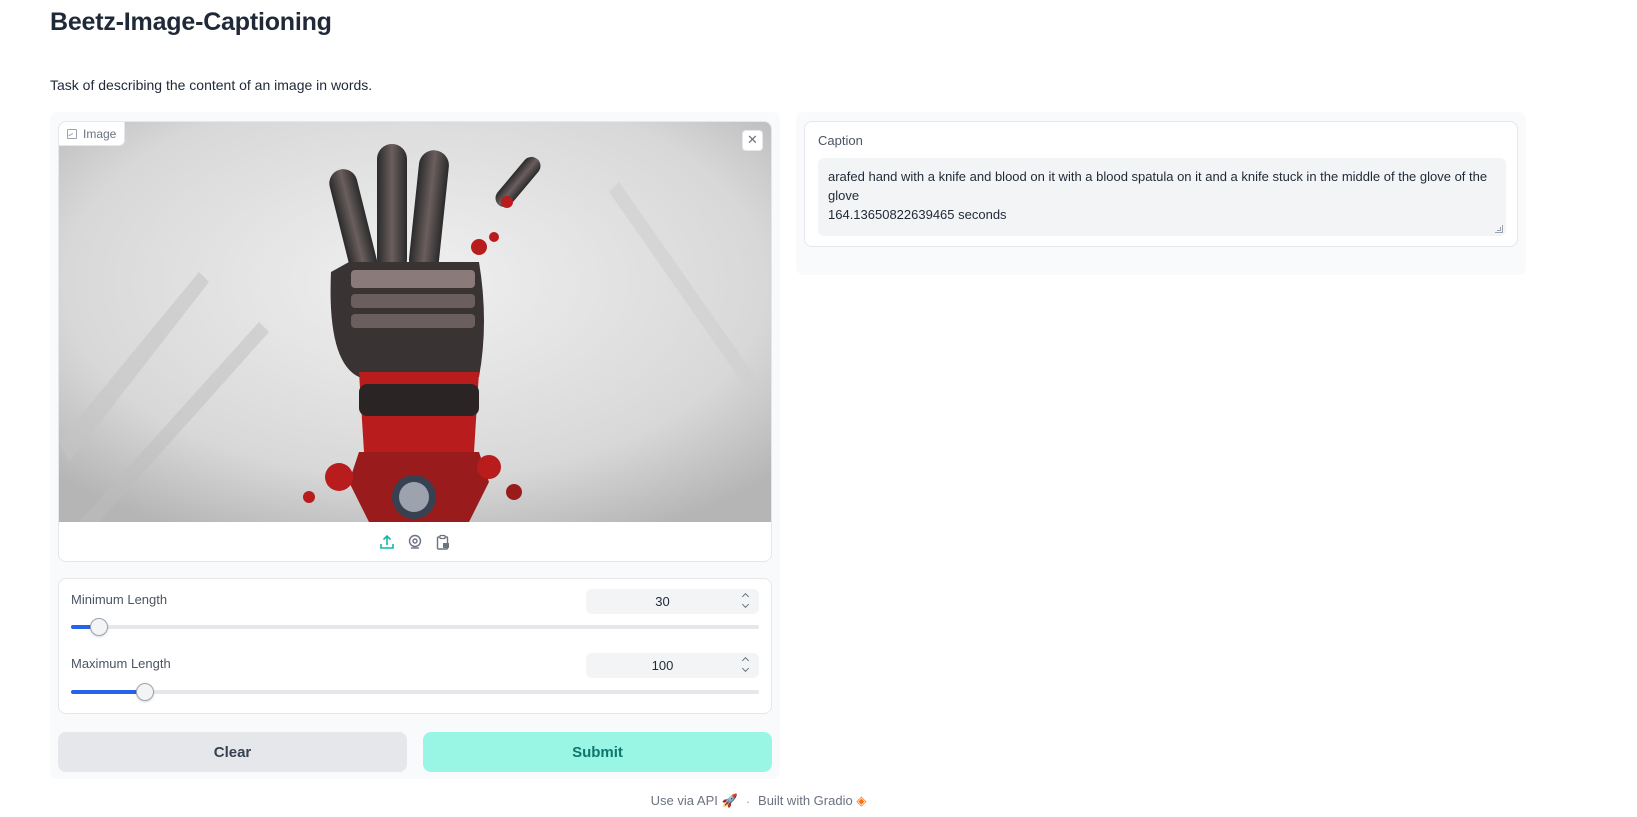 The height and width of the screenshot is (817, 1637). What do you see at coordinates (191, 22) in the screenshot?
I see `page-title: Beetz-Image-Captioning` at bounding box center [191, 22].